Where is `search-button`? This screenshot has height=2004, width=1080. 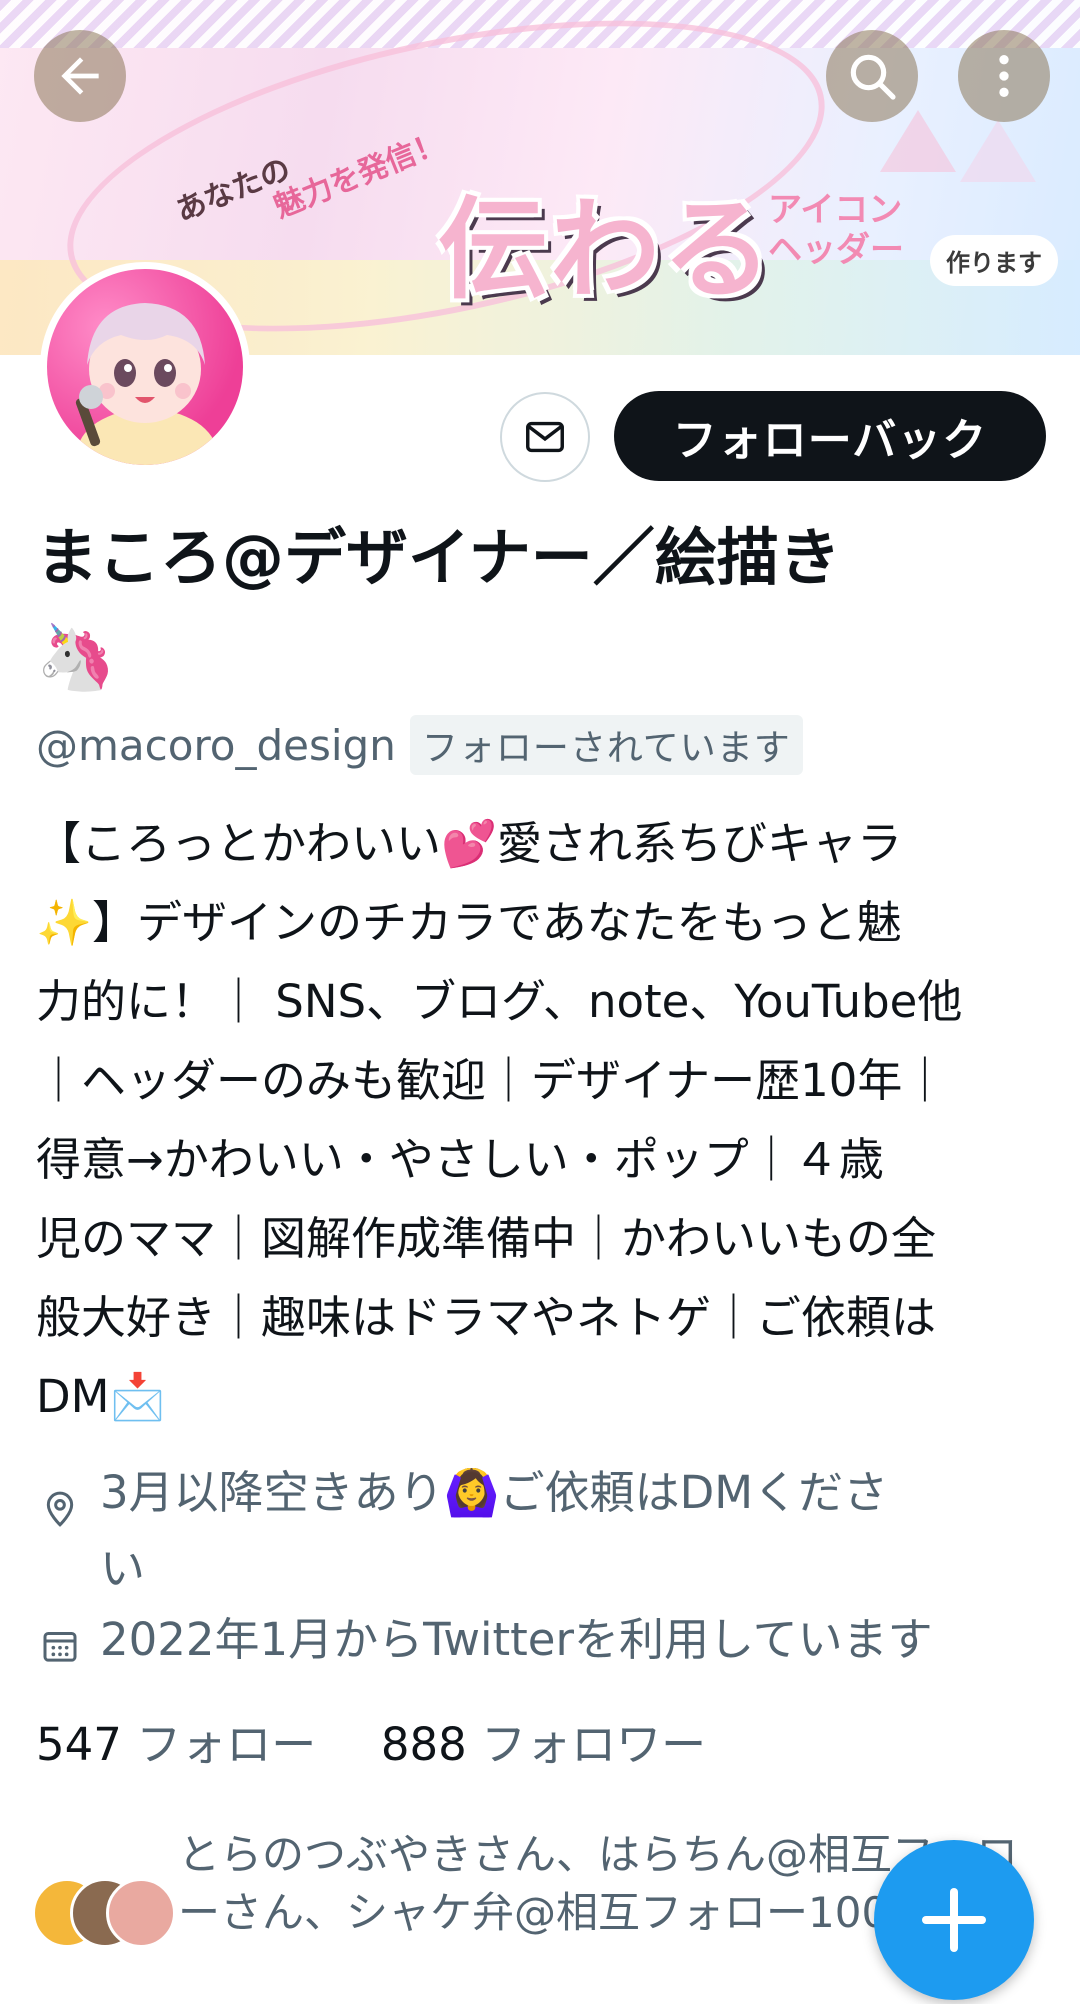
search-button is located at coordinates (872, 76).